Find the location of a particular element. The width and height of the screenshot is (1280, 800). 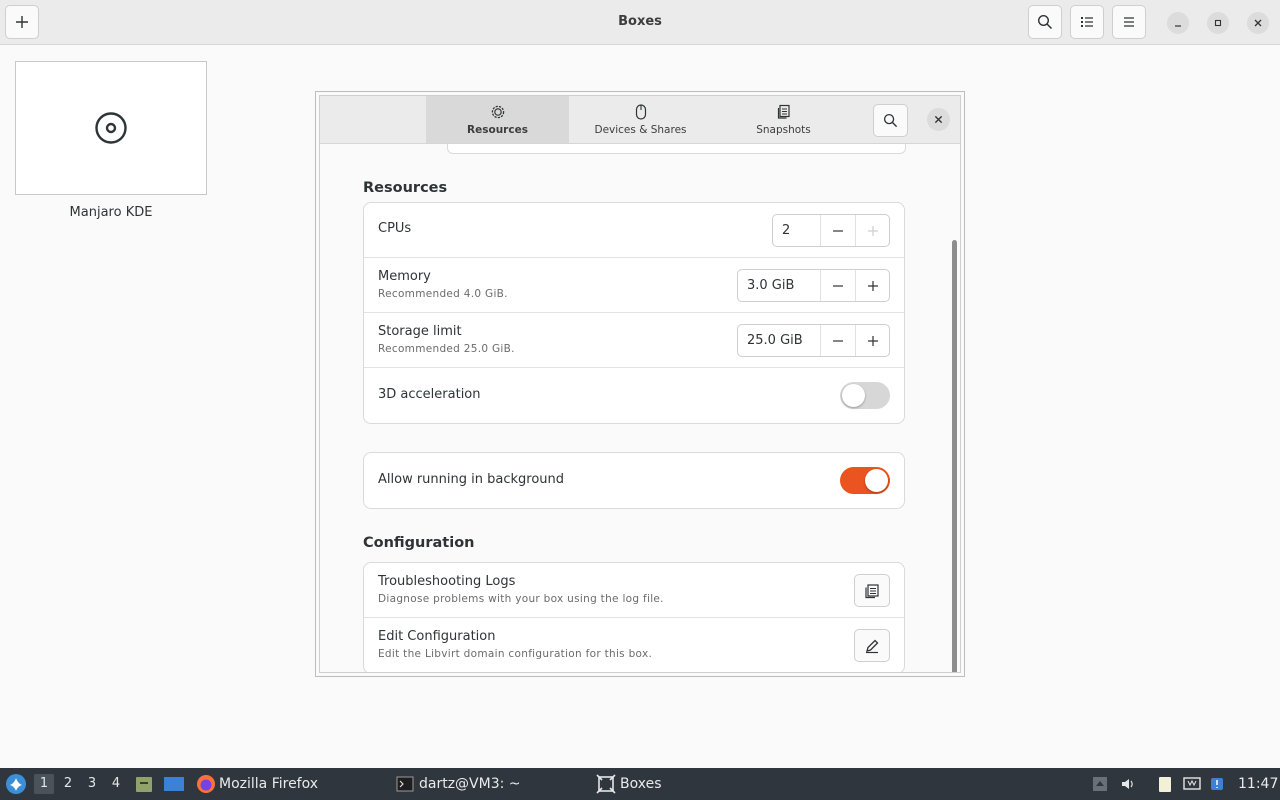

background-card: Allow running in background is located at coordinates (634, 480).